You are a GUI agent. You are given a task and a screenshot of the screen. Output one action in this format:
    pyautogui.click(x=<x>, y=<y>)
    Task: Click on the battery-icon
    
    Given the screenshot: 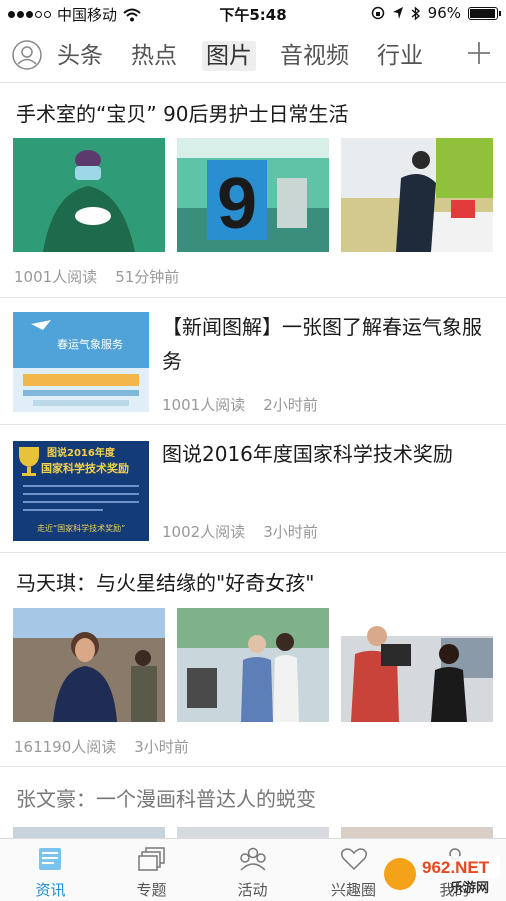 What is the action you would take?
    pyautogui.click(x=484, y=13)
    